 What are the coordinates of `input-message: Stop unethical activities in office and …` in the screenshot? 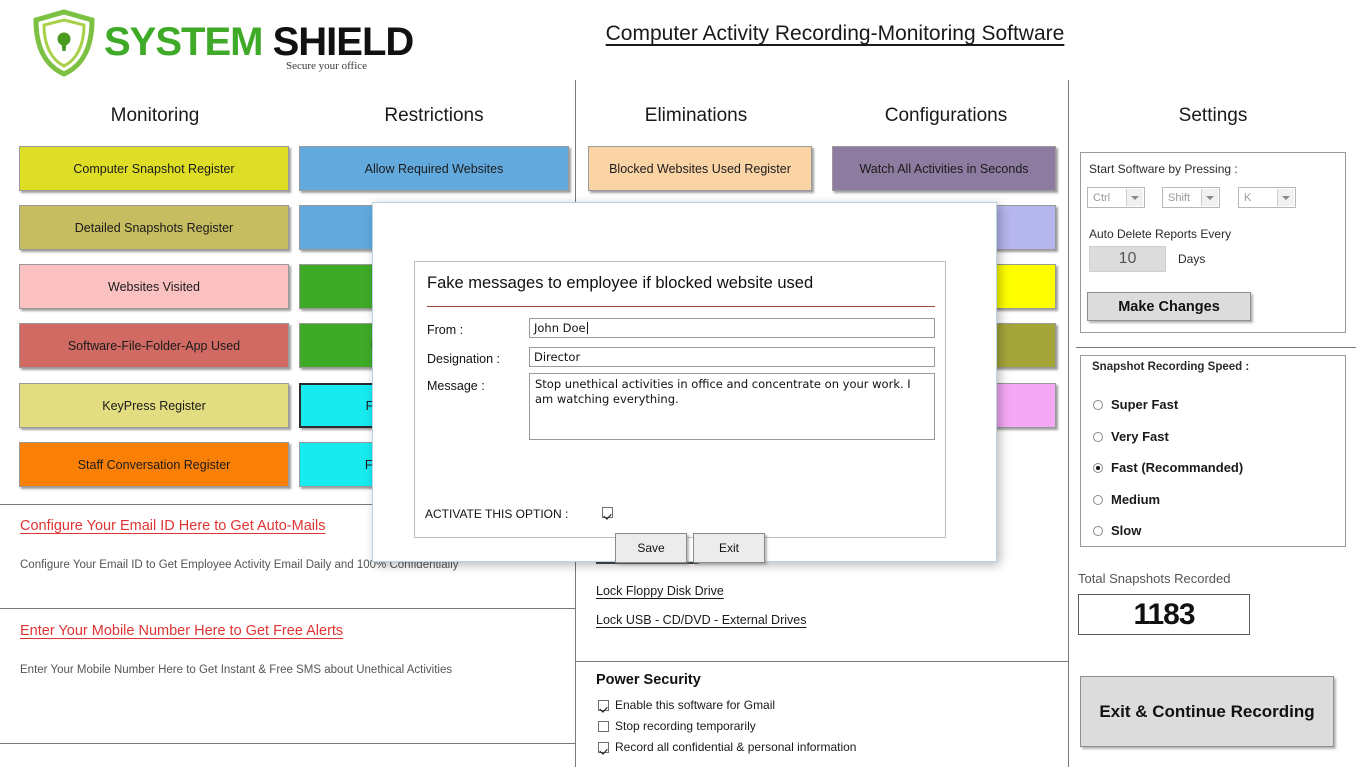 It's located at (732, 406).